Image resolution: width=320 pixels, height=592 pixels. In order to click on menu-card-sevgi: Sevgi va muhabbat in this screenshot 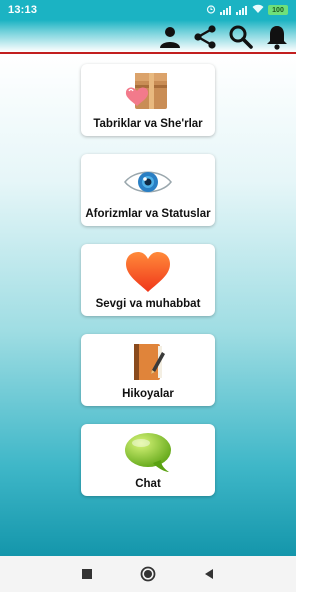, I will do `click(148, 280)`.